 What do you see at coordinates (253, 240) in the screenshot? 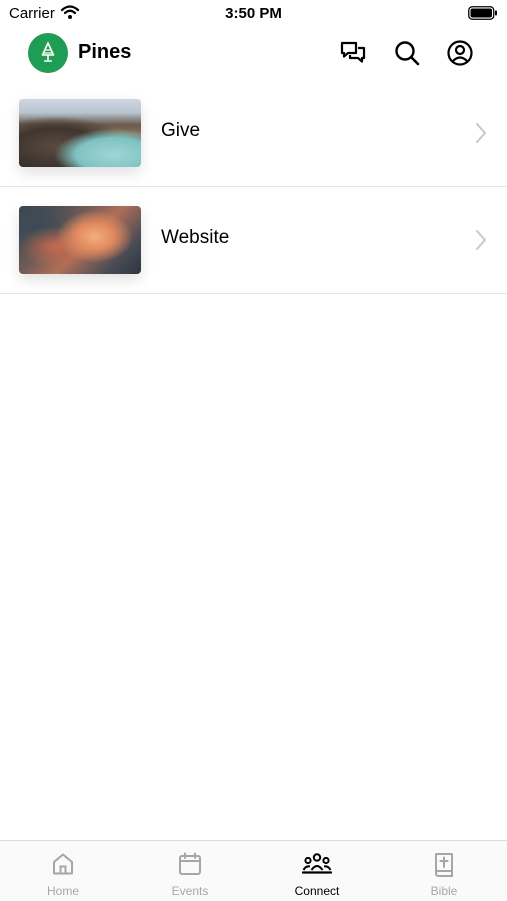
I see `list-item-website: Website` at bounding box center [253, 240].